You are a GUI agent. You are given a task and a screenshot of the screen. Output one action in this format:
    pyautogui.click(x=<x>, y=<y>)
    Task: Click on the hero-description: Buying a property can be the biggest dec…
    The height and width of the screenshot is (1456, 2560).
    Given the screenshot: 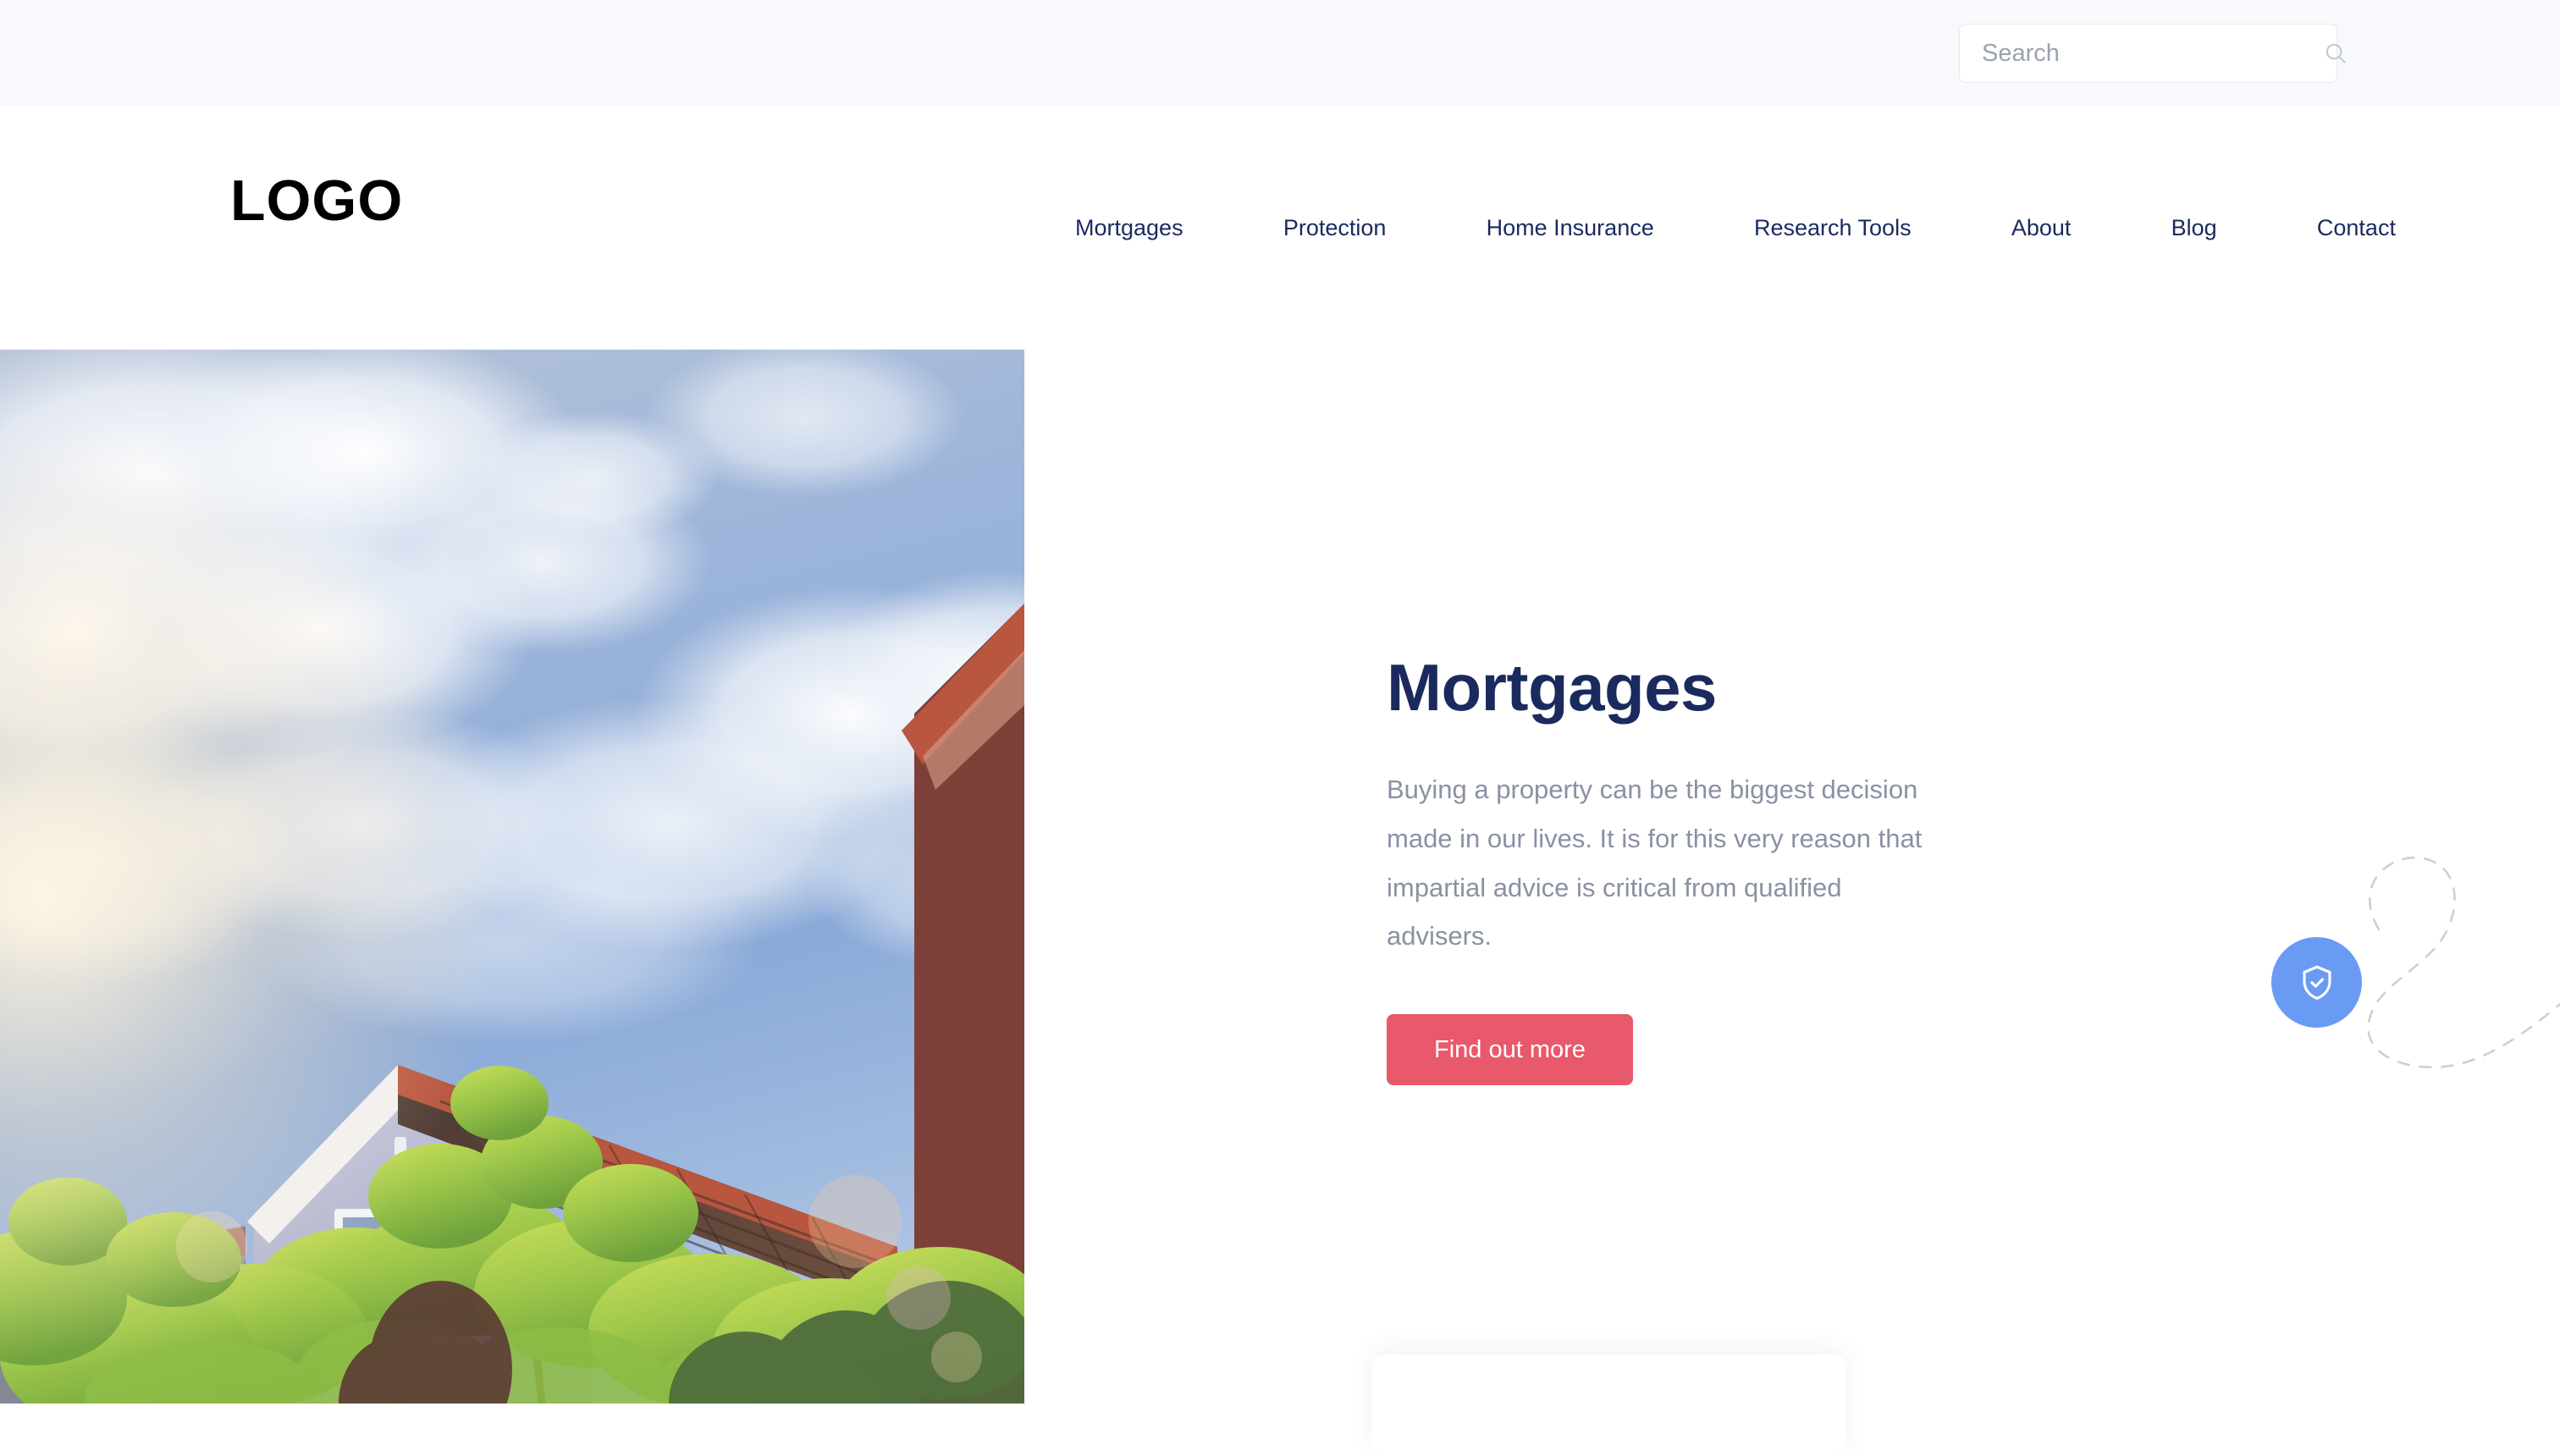 What is the action you would take?
    pyautogui.click(x=1655, y=863)
    